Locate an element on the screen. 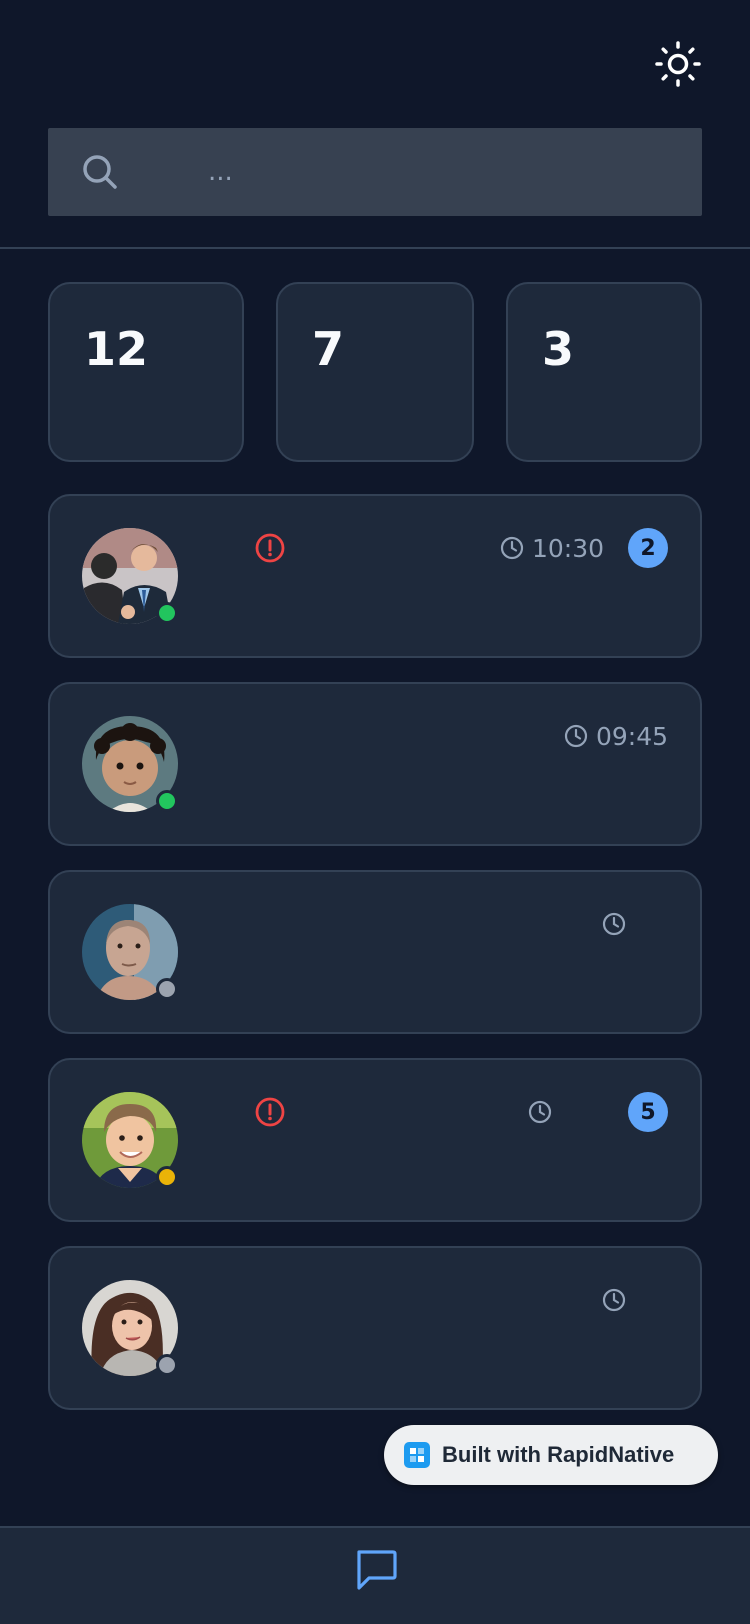  conversation-meta: 5 is located at coordinates (598, 1112).